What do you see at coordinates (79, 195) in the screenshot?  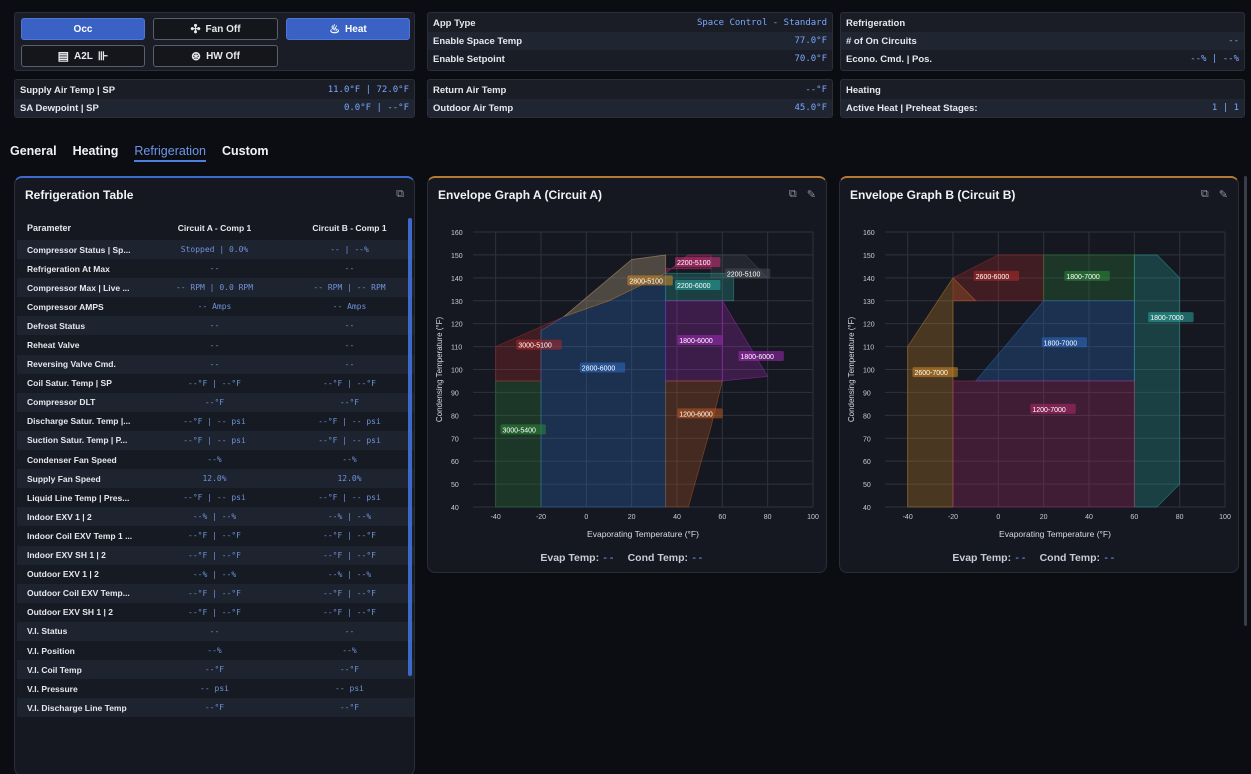 I see `refrigeration-table-title: Refrigeration Table` at bounding box center [79, 195].